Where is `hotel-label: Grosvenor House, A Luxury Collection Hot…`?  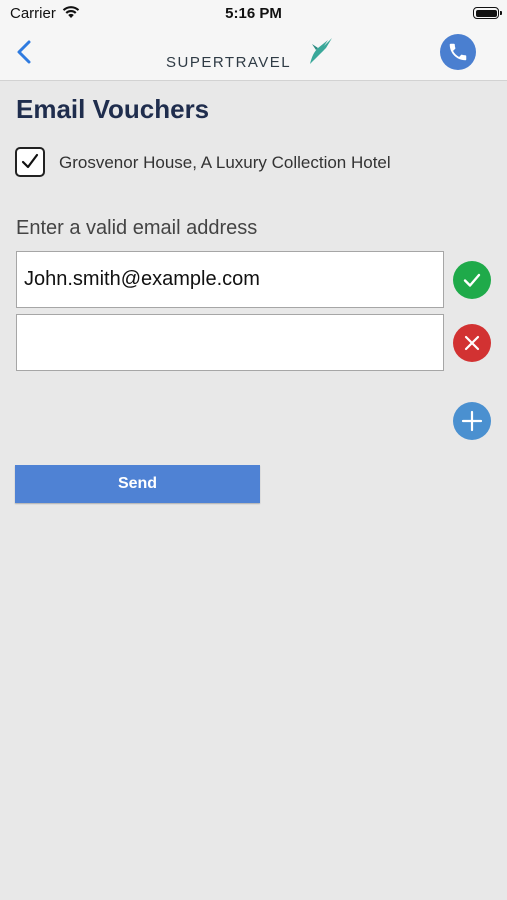 hotel-label: Grosvenor House, A Luxury Collection Hot… is located at coordinates (225, 162).